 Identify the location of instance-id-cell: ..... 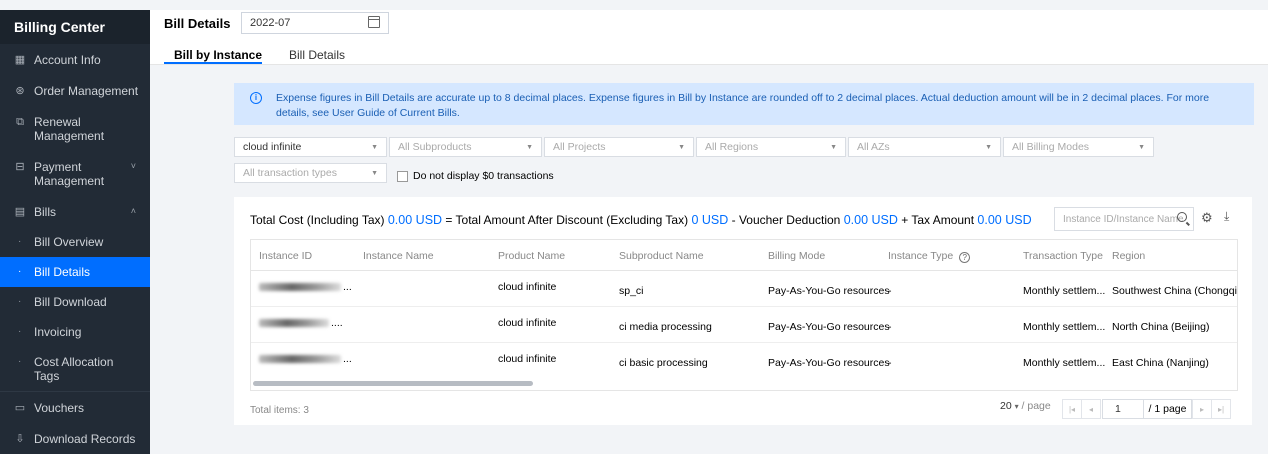
(337, 323).